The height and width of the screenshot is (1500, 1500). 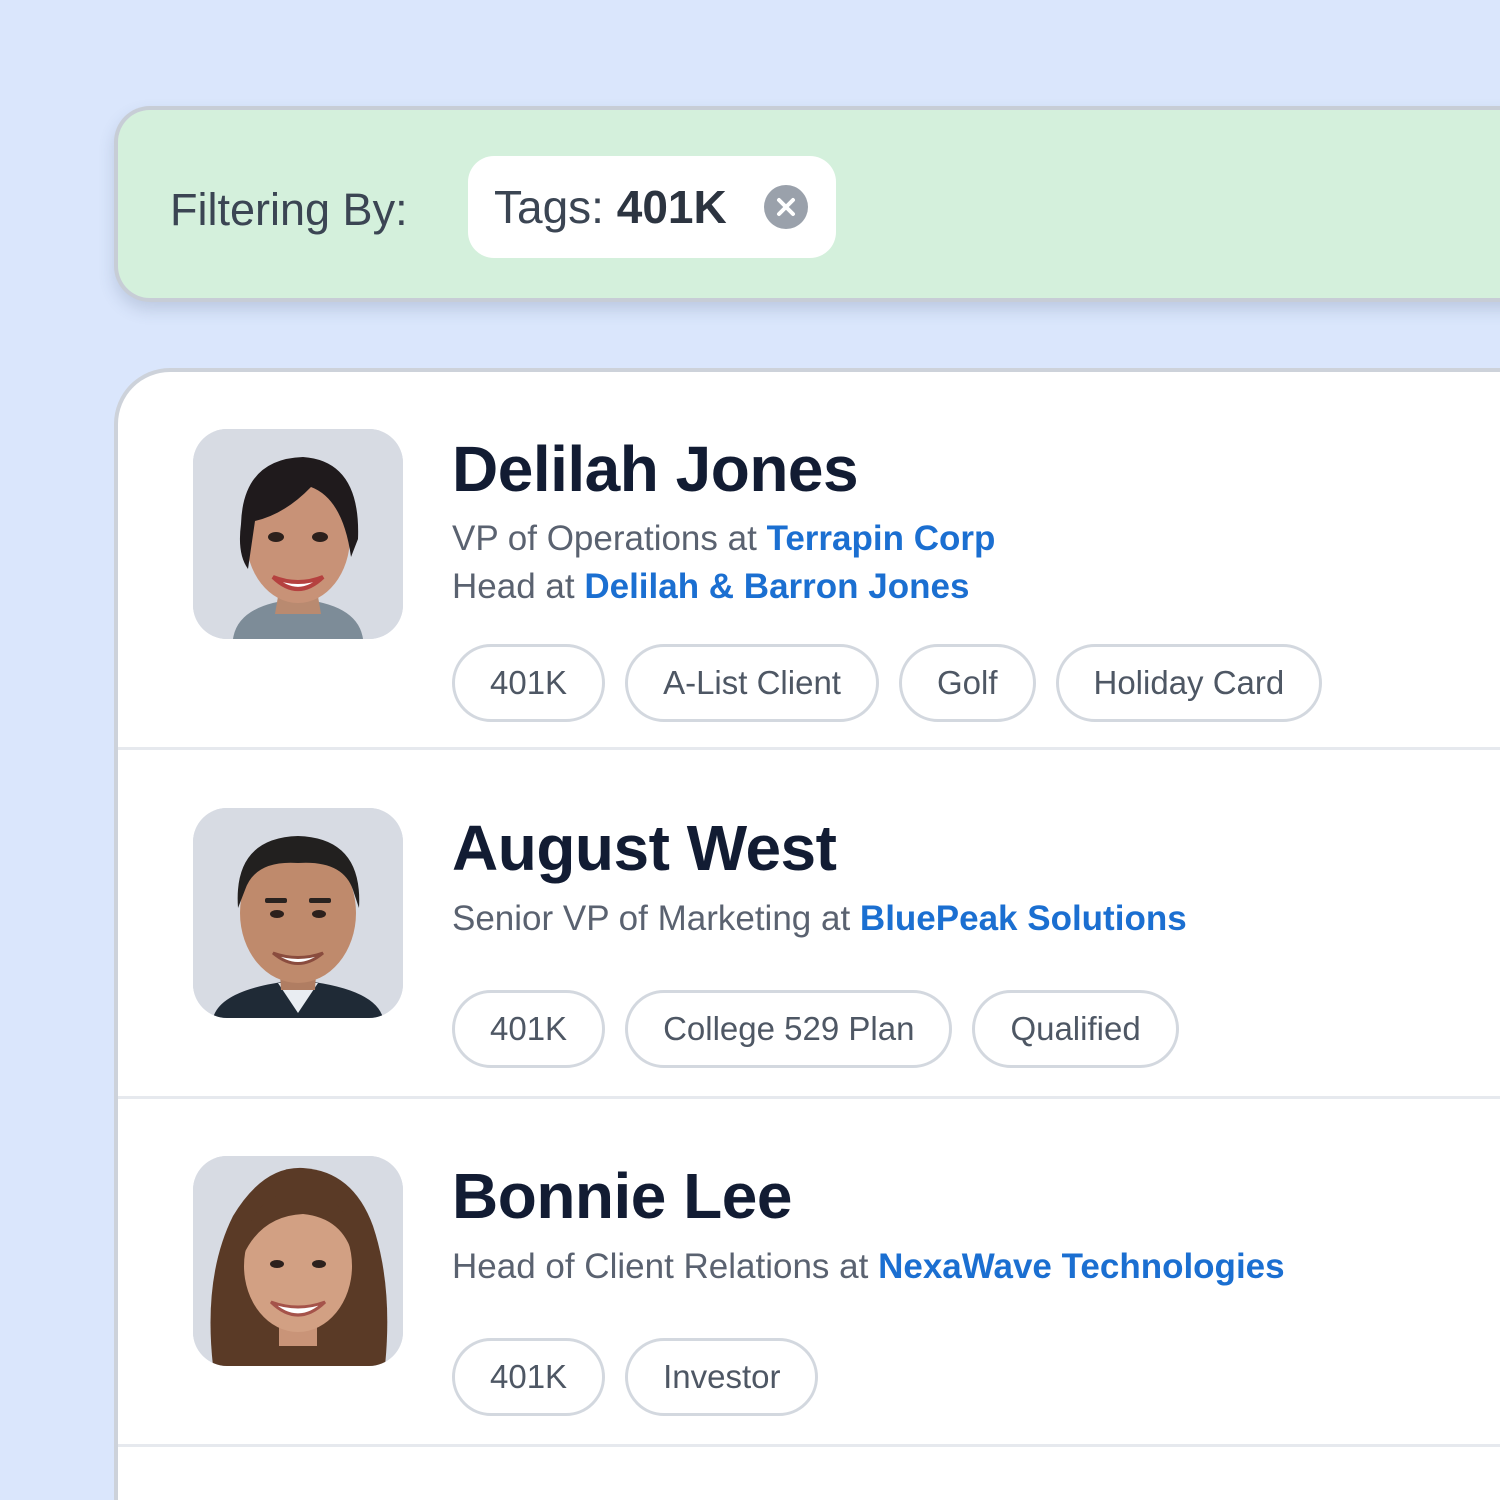 I want to click on filter-chip-tags: Tags: 401K, so click(x=652, y=207).